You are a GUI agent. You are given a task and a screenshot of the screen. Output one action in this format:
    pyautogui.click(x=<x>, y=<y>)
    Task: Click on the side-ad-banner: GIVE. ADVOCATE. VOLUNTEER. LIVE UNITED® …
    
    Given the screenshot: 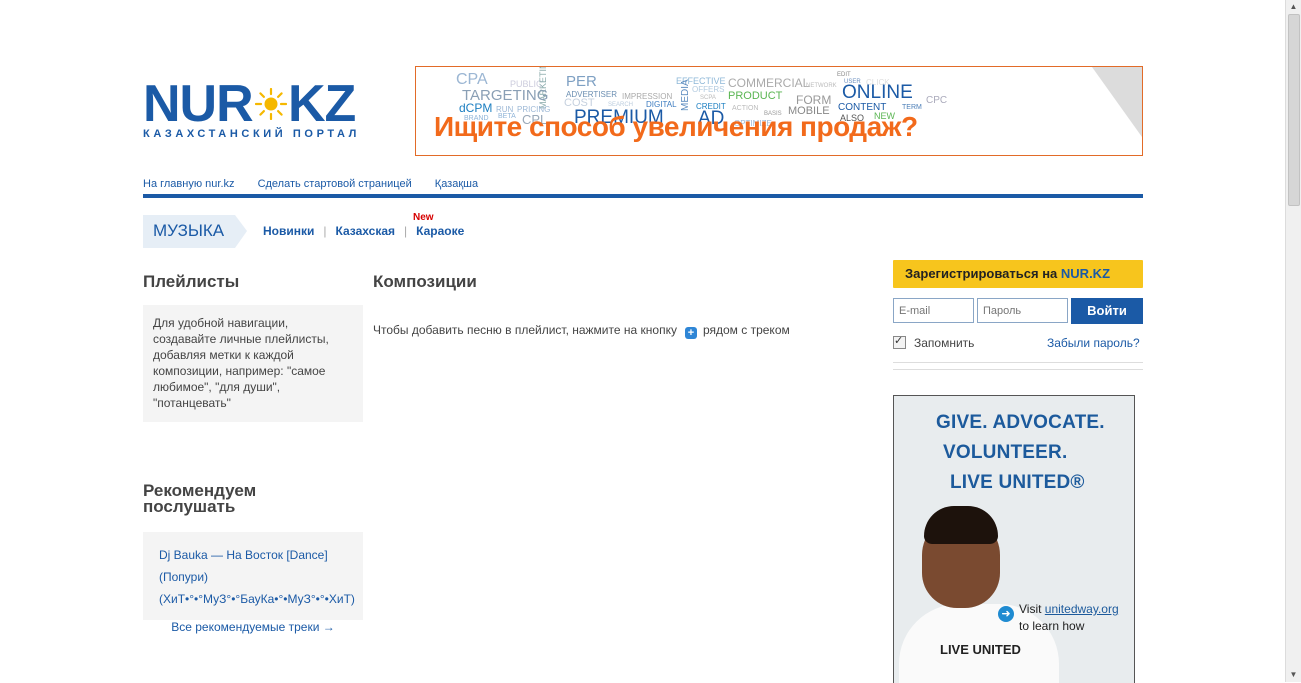 What is the action you would take?
    pyautogui.click(x=1014, y=539)
    